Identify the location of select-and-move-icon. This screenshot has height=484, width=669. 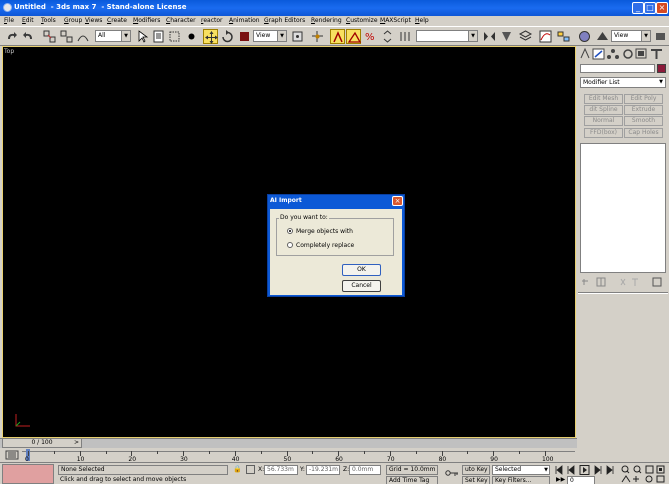
(210, 36).